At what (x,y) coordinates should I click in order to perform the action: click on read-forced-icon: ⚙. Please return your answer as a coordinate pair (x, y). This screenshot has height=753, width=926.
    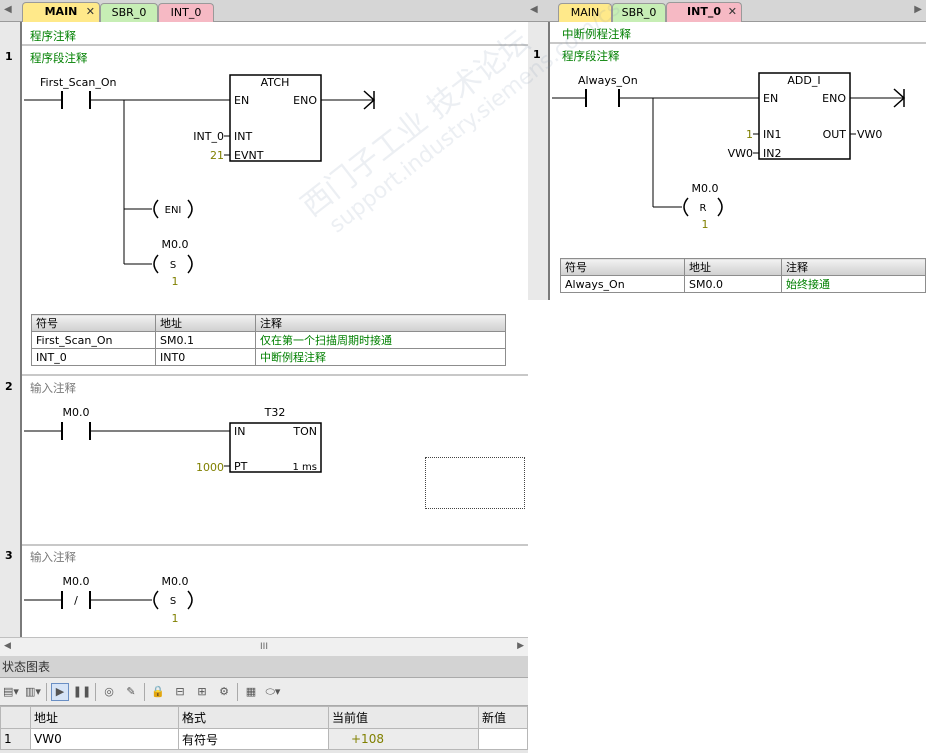
    Looking at the image, I should click on (224, 692).